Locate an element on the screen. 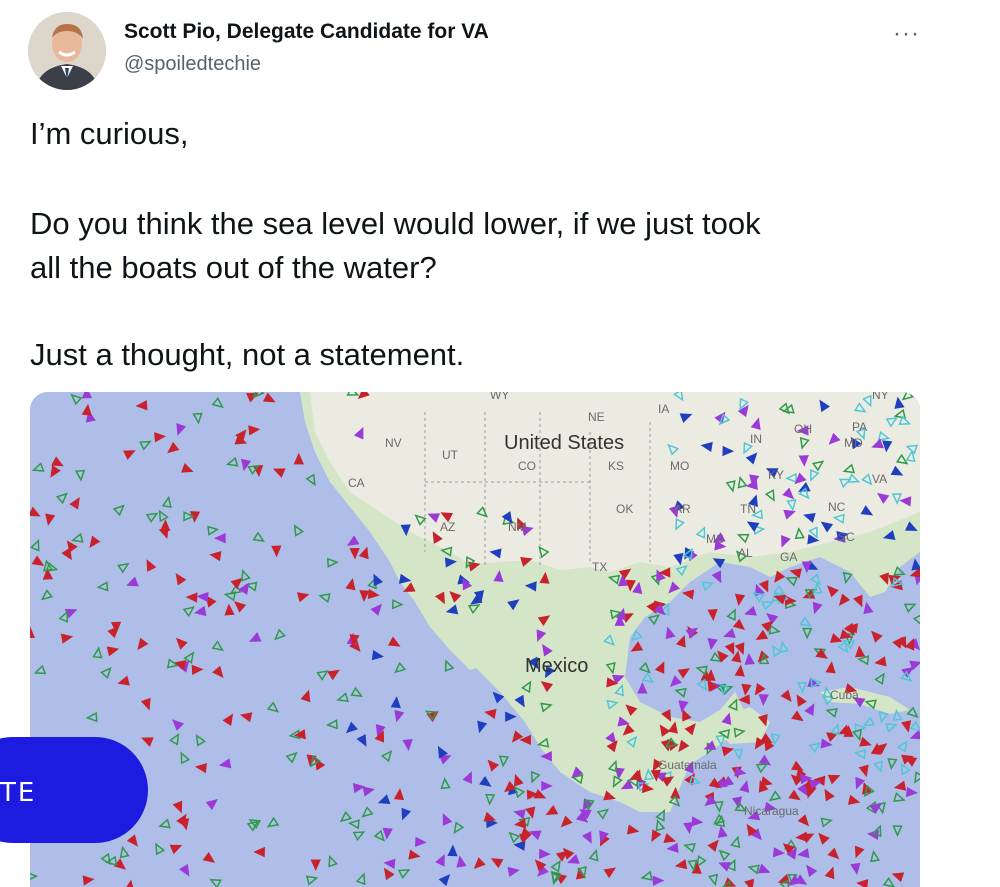  label-co: CO is located at coordinates (527, 466).